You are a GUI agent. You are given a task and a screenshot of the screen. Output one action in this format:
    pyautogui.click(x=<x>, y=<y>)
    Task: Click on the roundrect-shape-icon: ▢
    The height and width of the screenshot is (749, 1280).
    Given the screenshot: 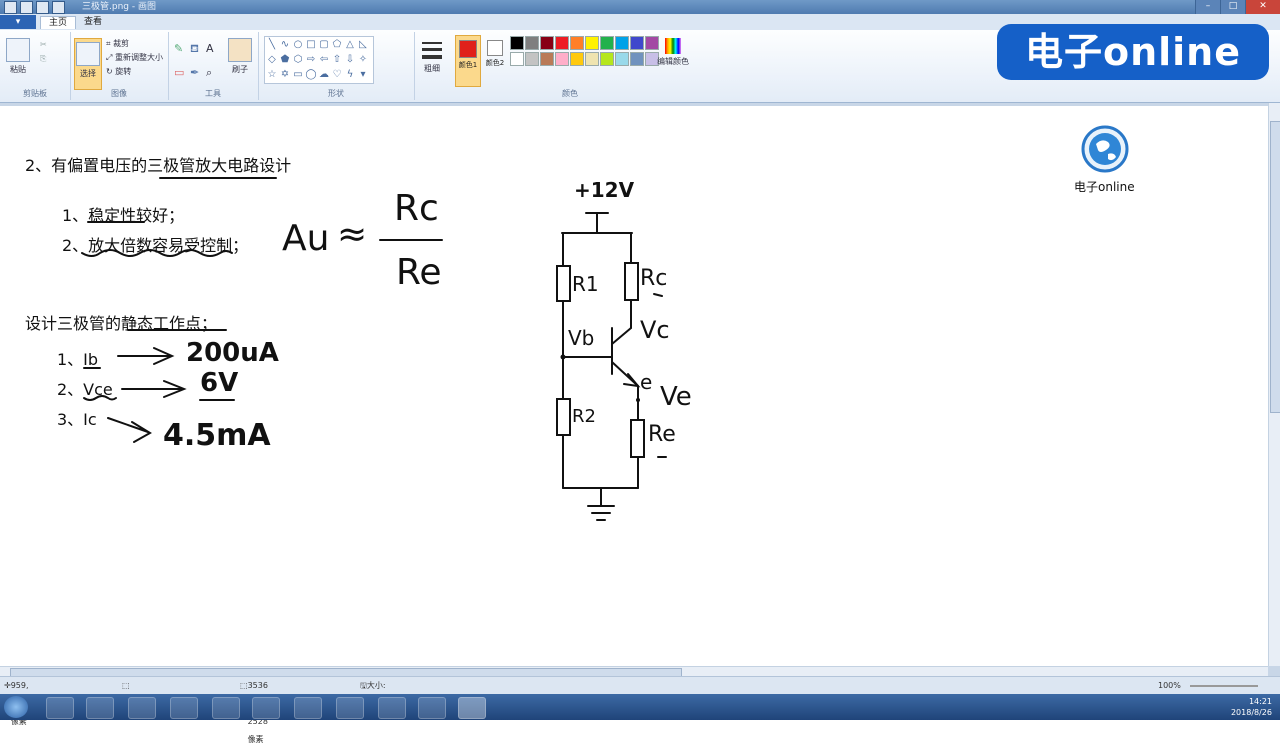 What is the action you would take?
    pyautogui.click(x=324, y=45)
    